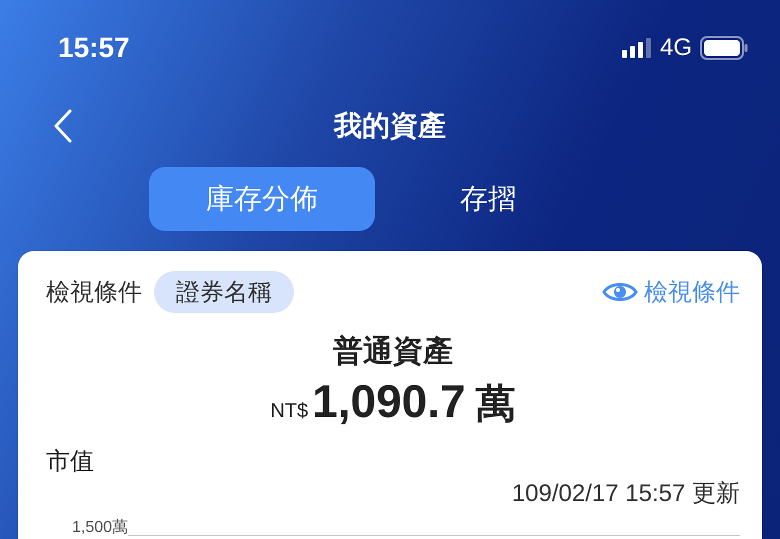 This screenshot has height=539, width=780. Describe the element at coordinates (496, 404) in the screenshot. I see `amount-unit: 萬` at that location.